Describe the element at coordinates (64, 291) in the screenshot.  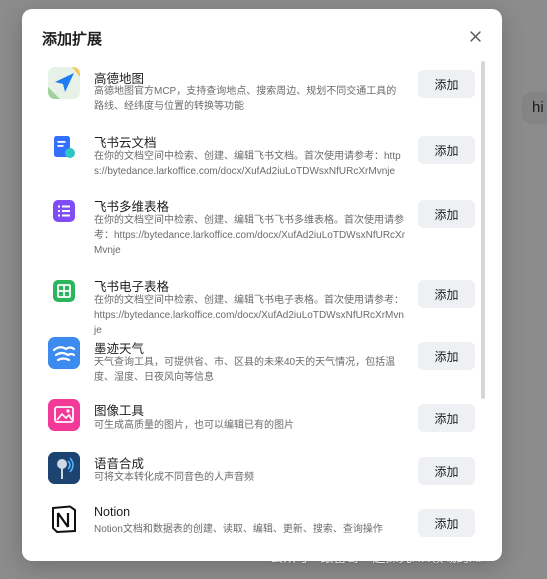
I see `lark-sheet-icon` at that location.